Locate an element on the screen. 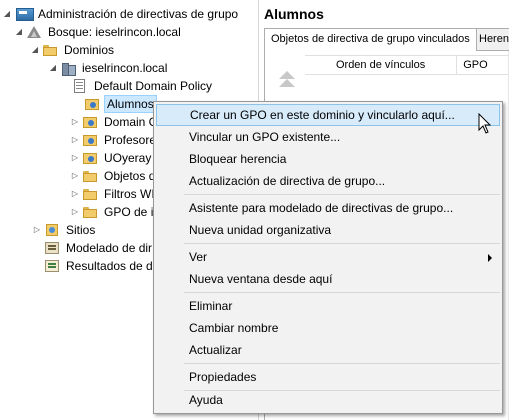 The width and height of the screenshot is (509, 420). tree-profesores: ▷ Profesore is located at coordinates (114, 140).